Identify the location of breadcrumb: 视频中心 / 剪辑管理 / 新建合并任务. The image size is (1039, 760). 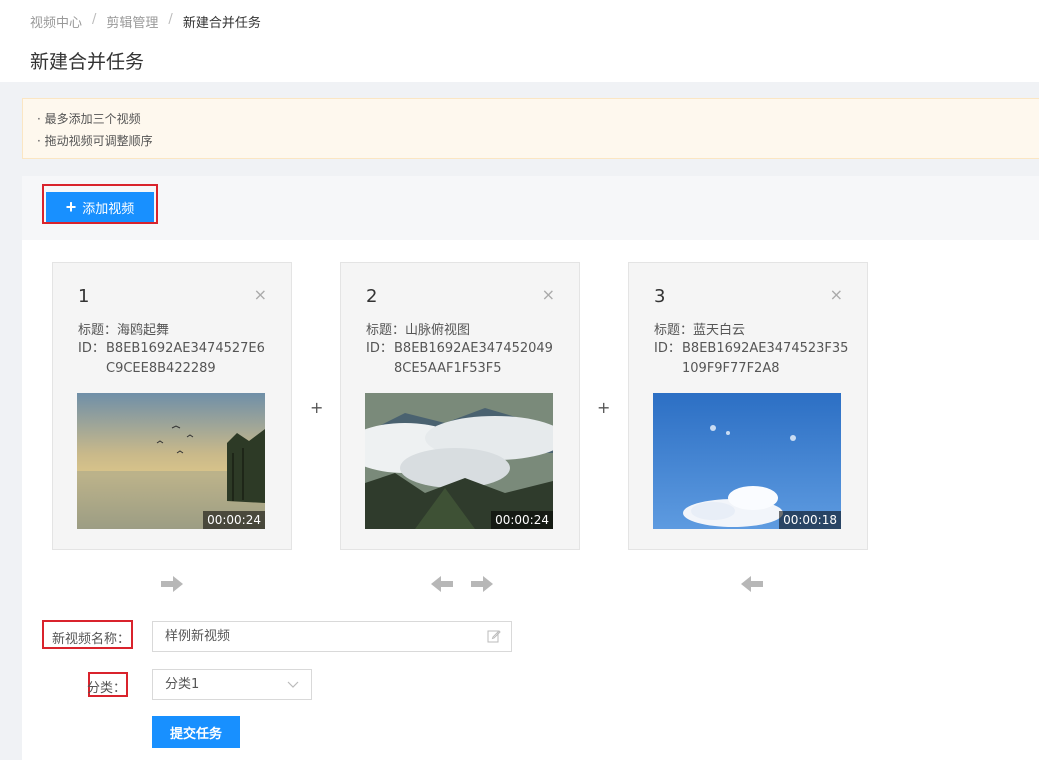
(145, 21).